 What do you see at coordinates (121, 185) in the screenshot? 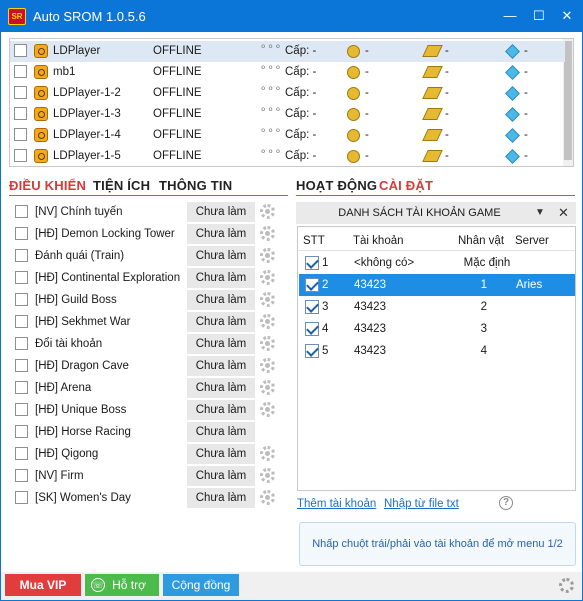
I see `tab-tien-ich: TIỆN ÍCH` at bounding box center [121, 185].